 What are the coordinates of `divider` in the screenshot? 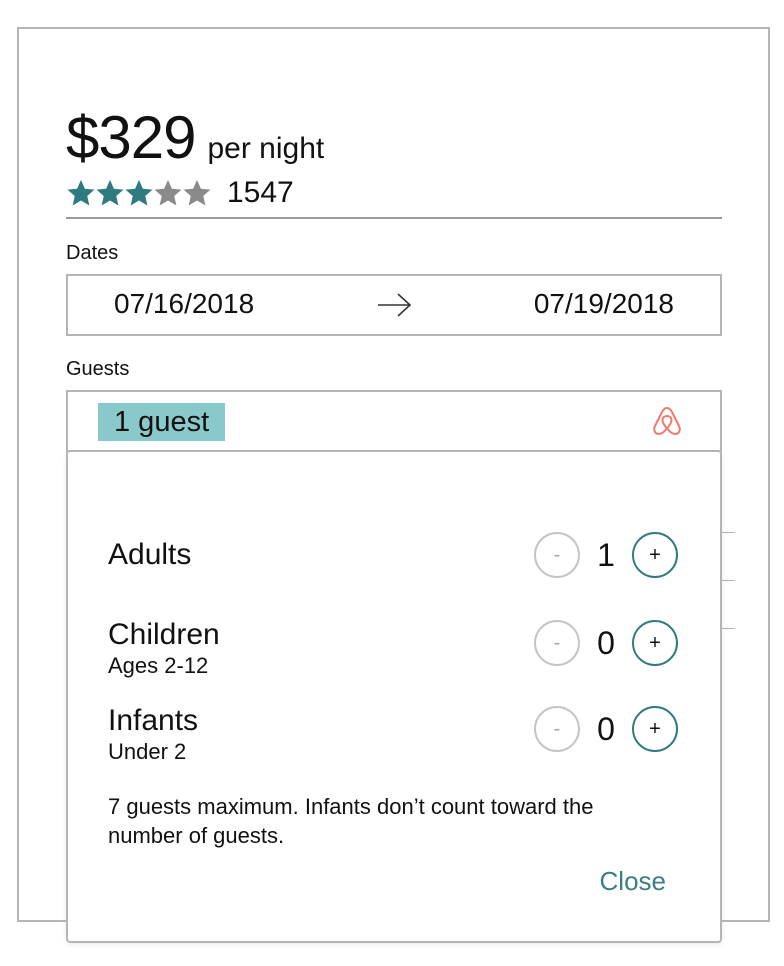 It's located at (394, 218).